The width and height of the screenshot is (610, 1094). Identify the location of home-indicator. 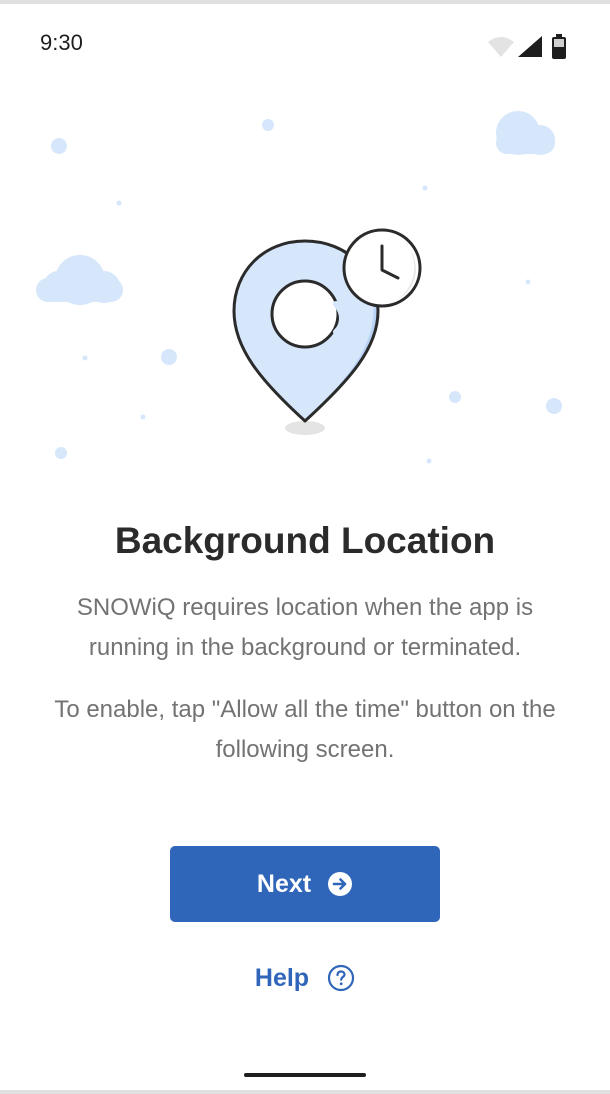
(305, 1075).